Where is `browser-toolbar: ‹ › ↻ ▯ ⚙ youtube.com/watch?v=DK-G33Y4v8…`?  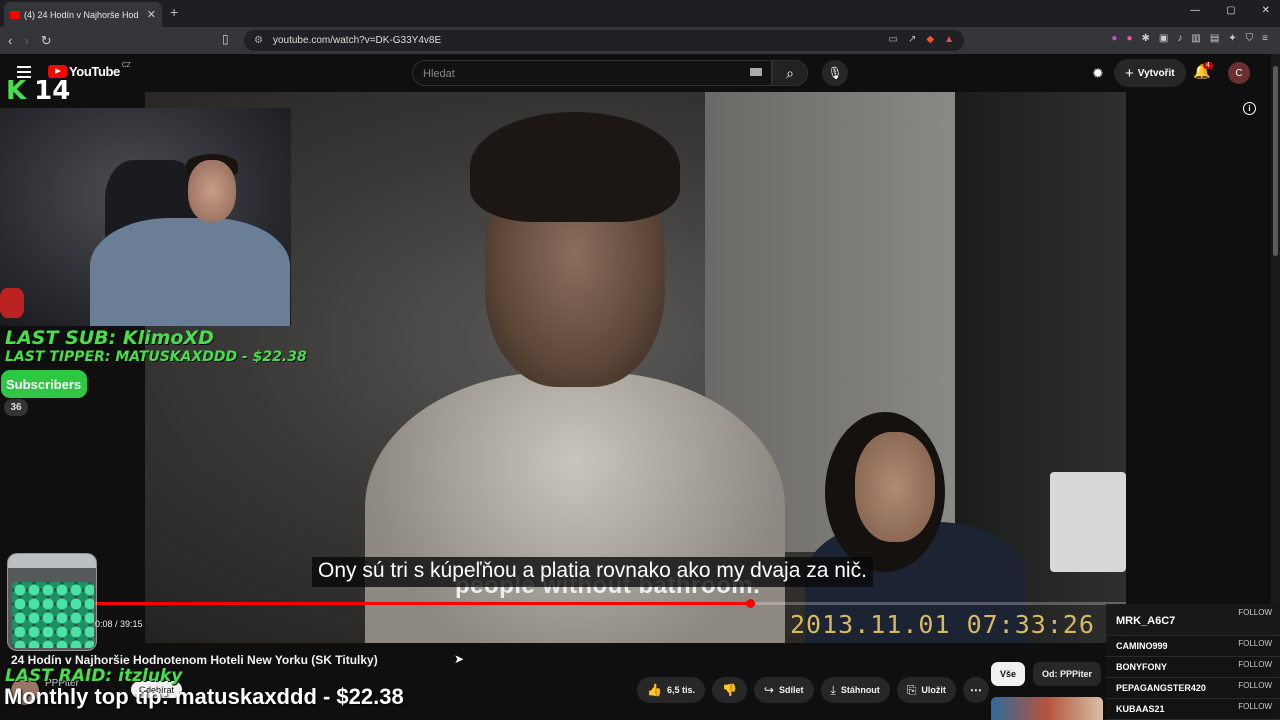
browser-toolbar: ‹ › ↻ ▯ ⚙ youtube.com/watch?v=DK-G33Y4v8… is located at coordinates (640, 40).